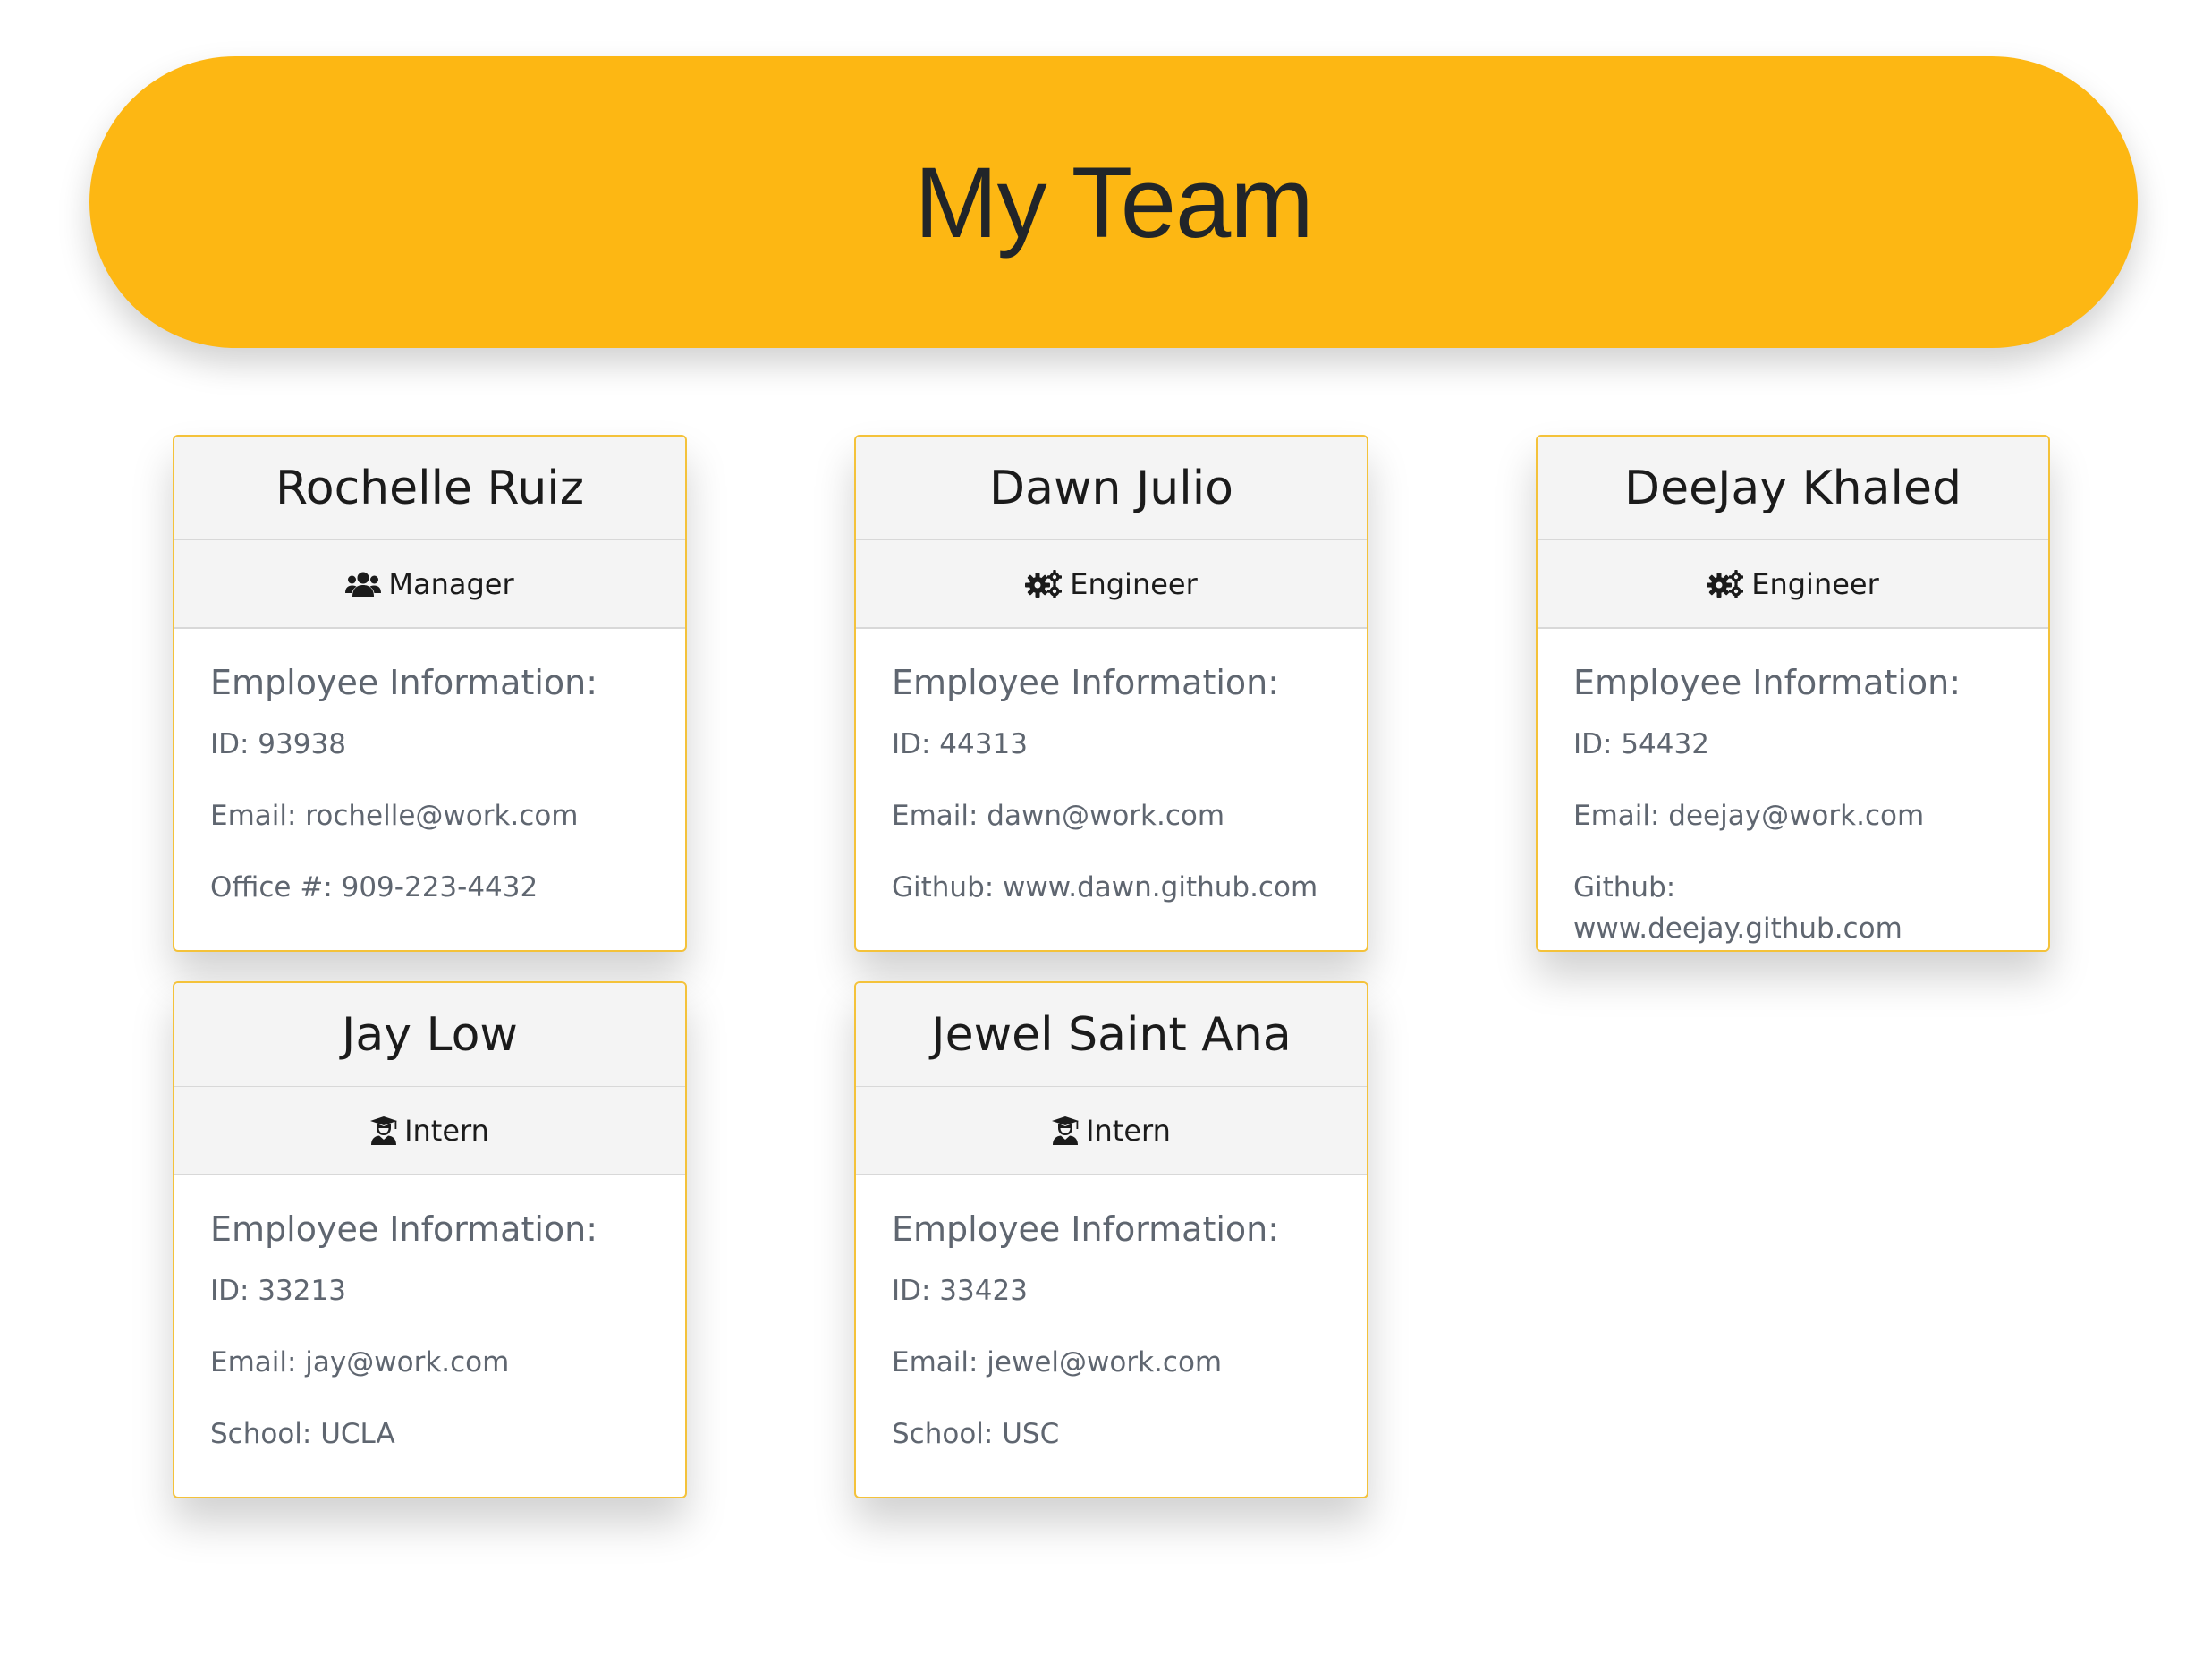  What do you see at coordinates (960, 1291) in the screenshot?
I see `employee-id: ID: 33423` at bounding box center [960, 1291].